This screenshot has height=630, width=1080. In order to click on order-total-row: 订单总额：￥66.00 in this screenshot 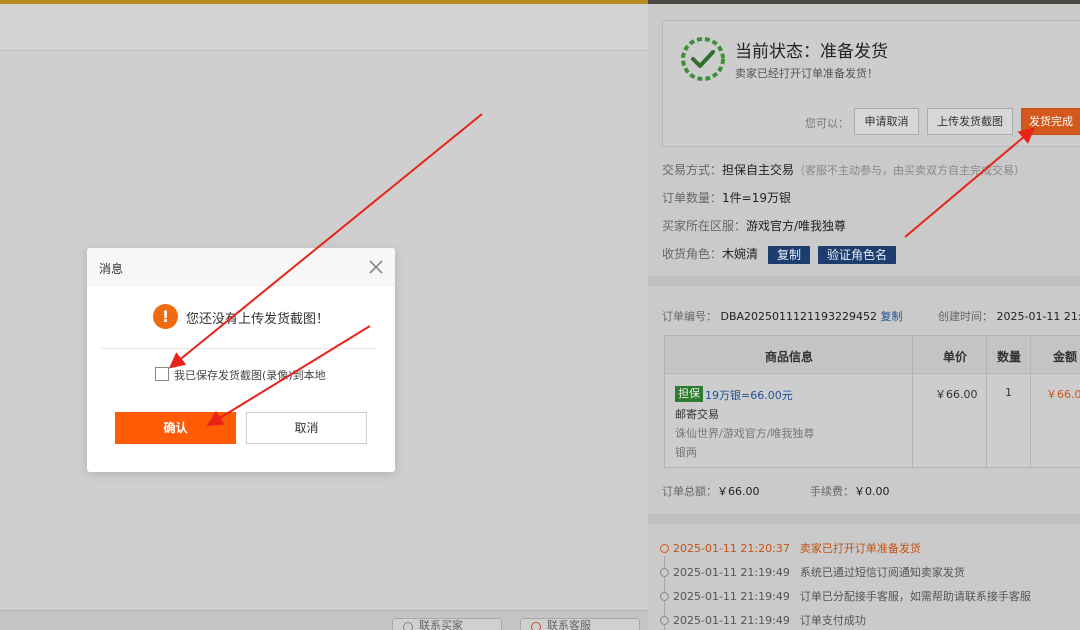, I will do `click(711, 491)`.